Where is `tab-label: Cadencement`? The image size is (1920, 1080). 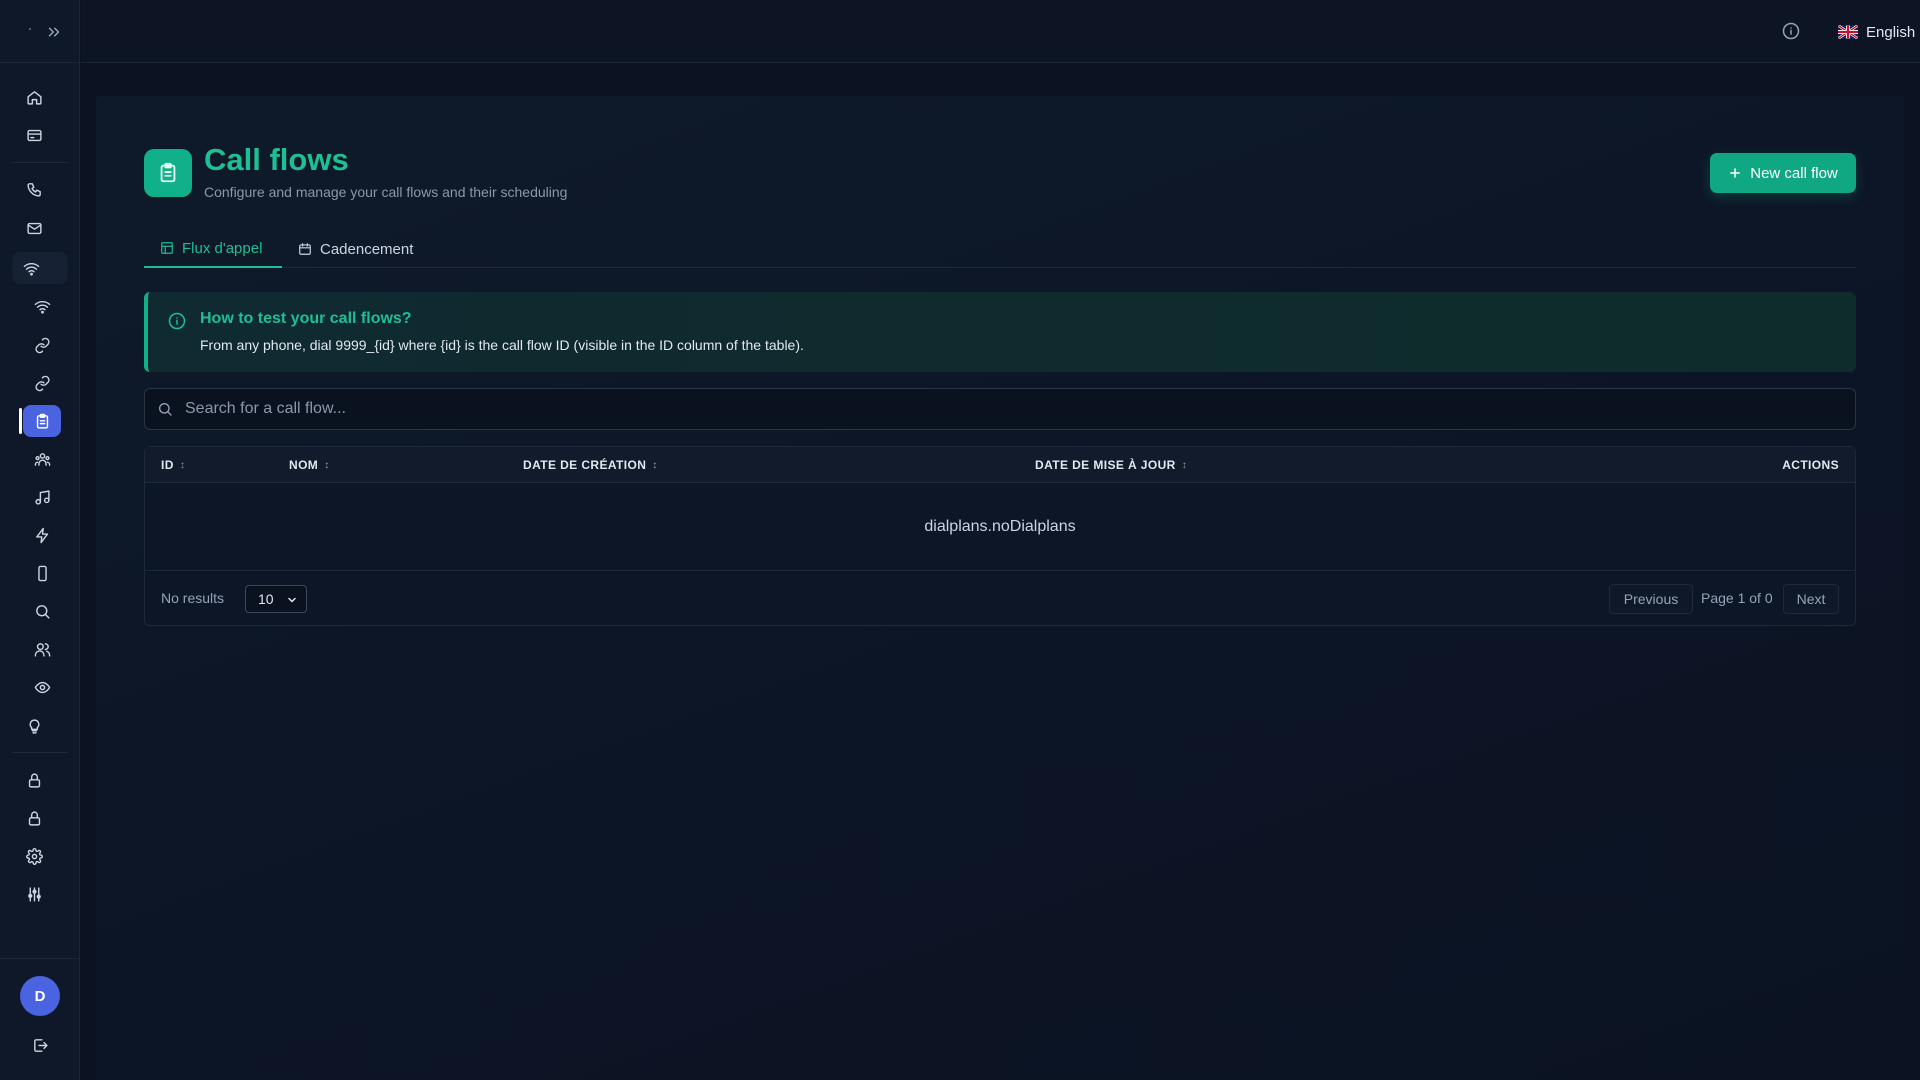 tab-label: Cadencement is located at coordinates (367, 249).